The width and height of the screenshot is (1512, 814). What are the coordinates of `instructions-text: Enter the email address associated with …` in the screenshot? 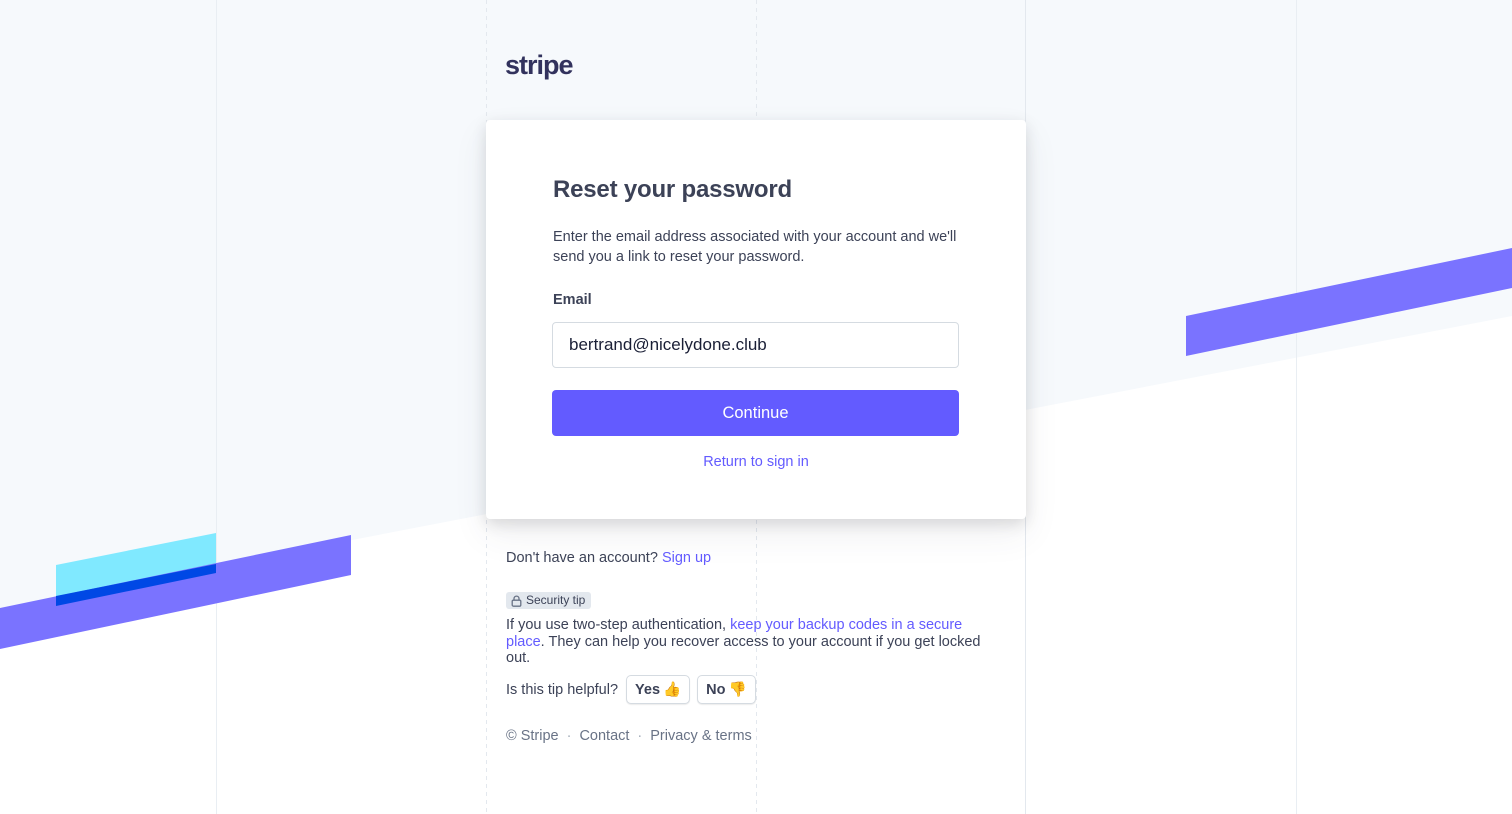 It's located at (755, 247).